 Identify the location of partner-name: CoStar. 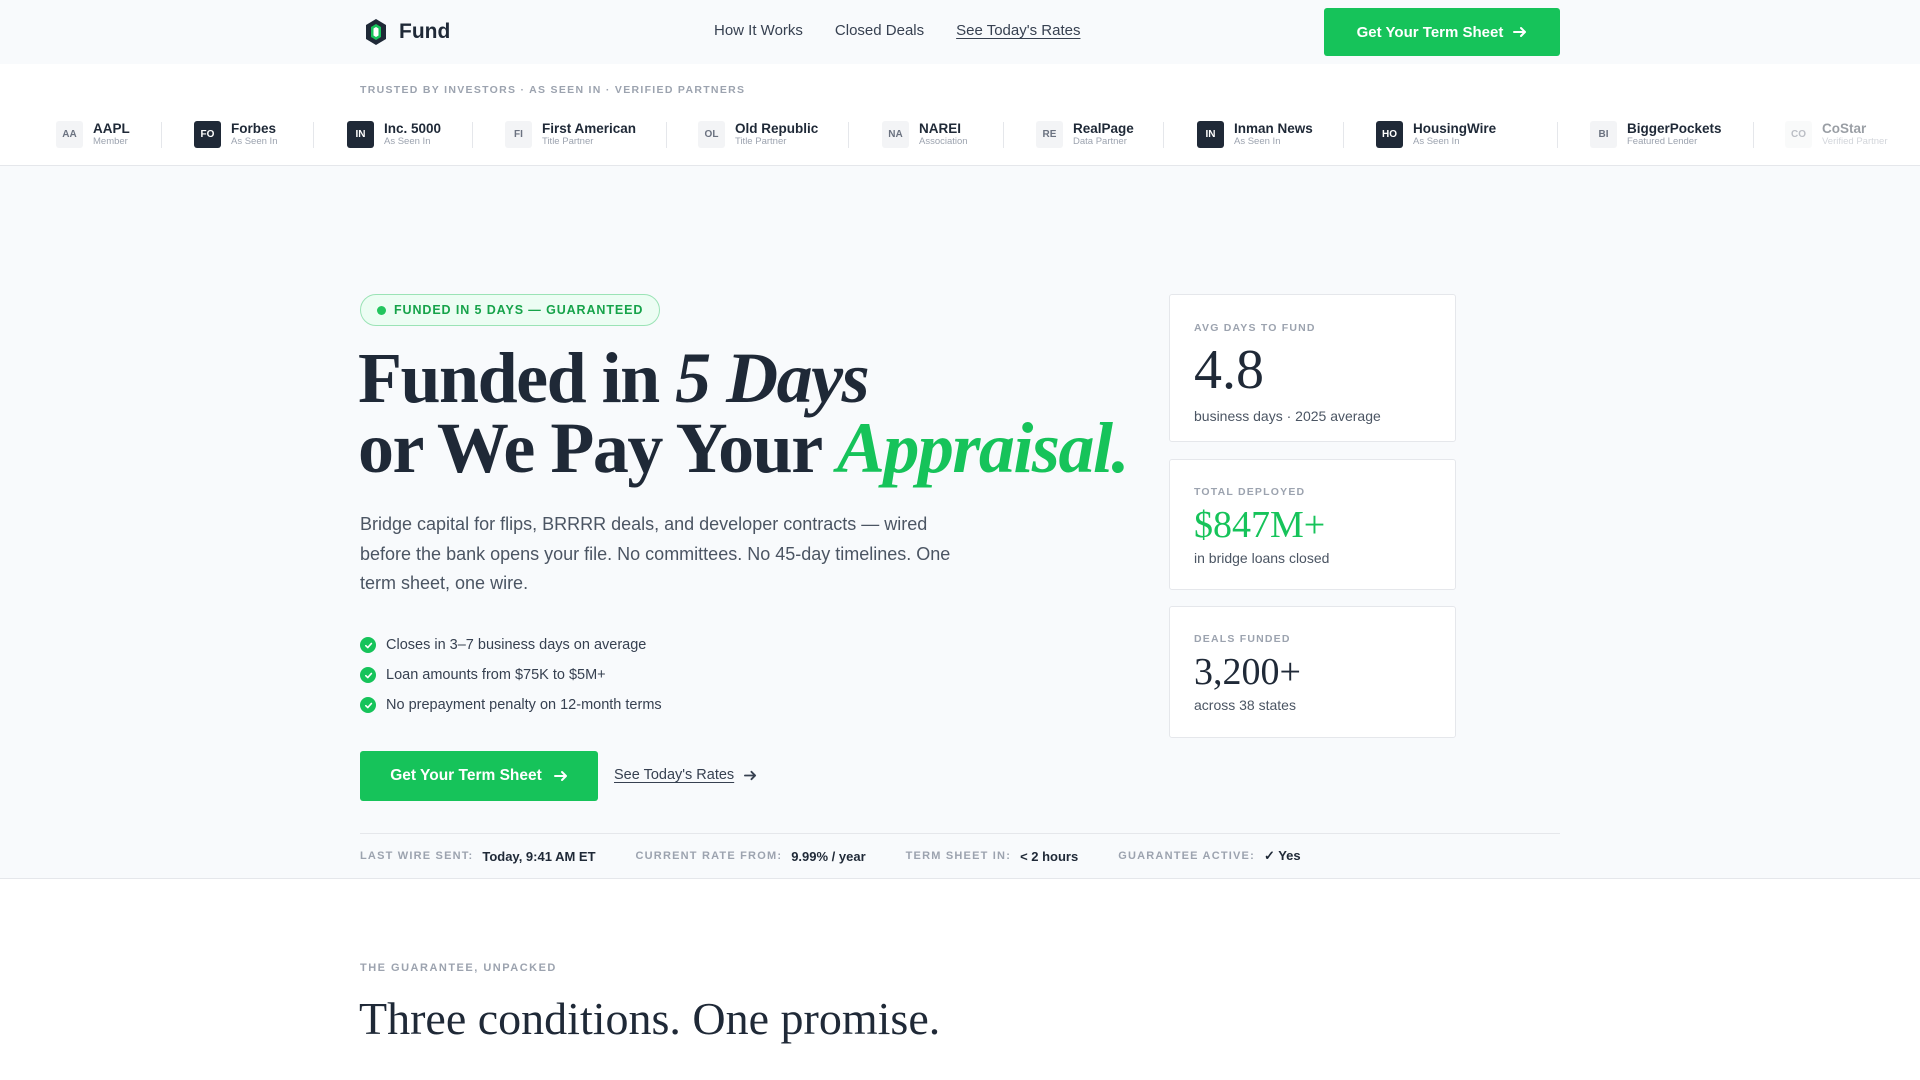
(1844, 128).